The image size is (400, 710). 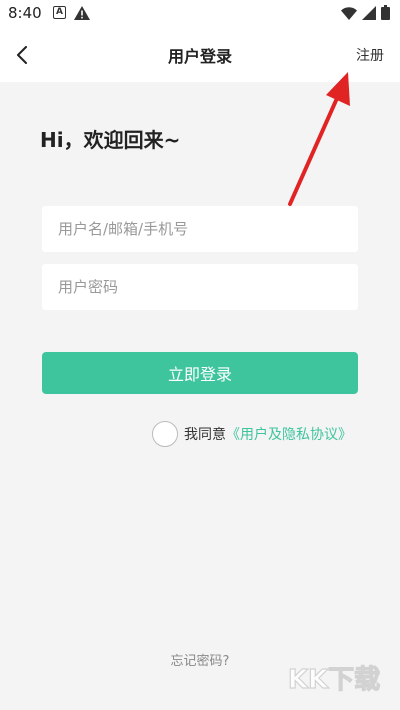 I want to click on status-time: 8:40, so click(x=25, y=13).